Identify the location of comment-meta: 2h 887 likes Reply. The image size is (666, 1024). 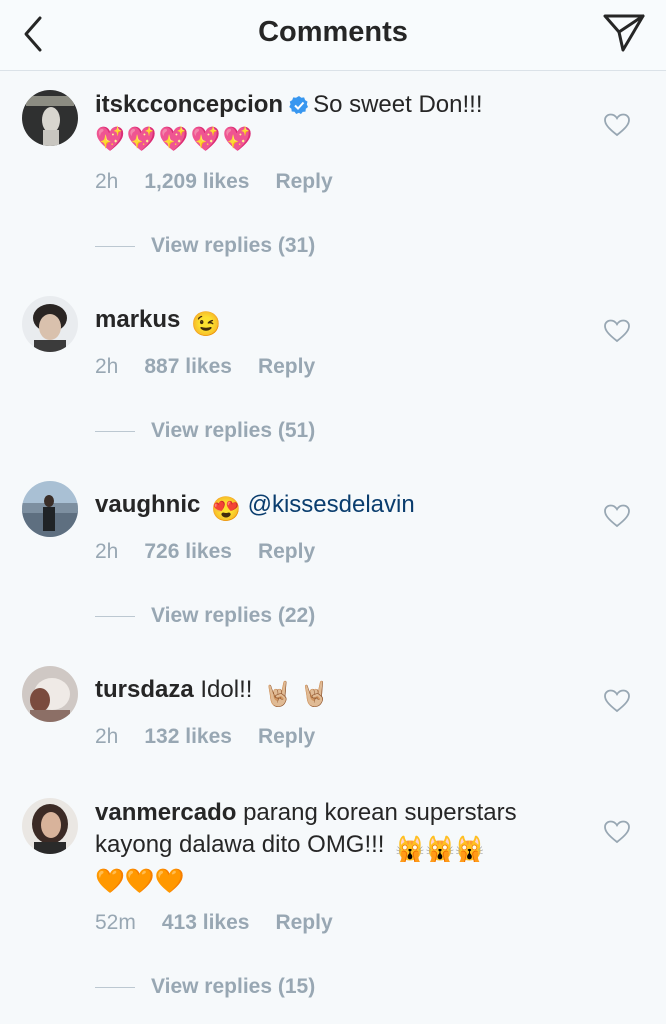
(218, 367).